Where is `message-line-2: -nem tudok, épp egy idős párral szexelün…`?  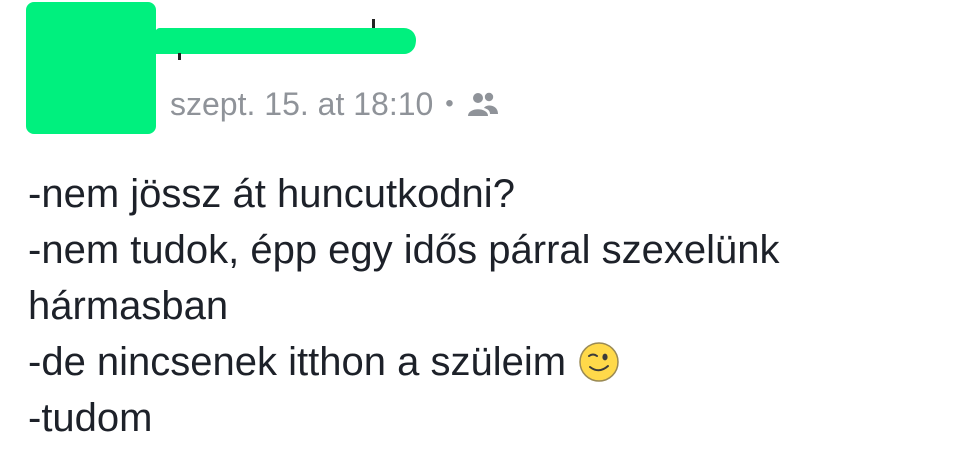
message-line-2: -nem tudok, épp egy idős párral szexelün… is located at coordinates (404, 250).